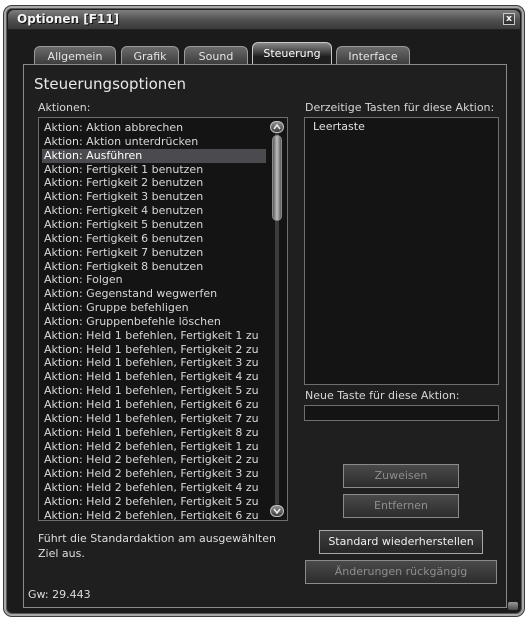  What do you see at coordinates (216, 55) in the screenshot?
I see `tab-sound: Sound` at bounding box center [216, 55].